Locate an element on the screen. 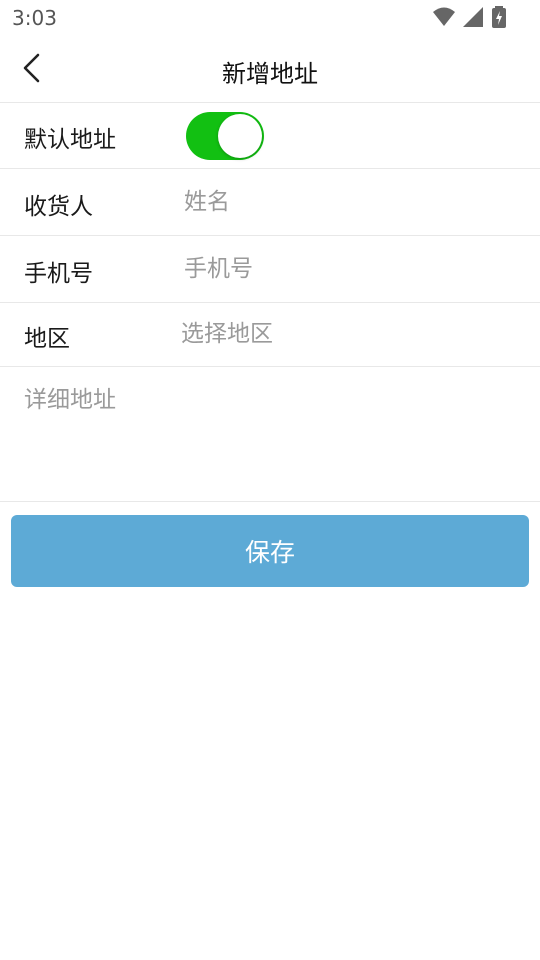  phone-input is located at coordinates (349, 269).